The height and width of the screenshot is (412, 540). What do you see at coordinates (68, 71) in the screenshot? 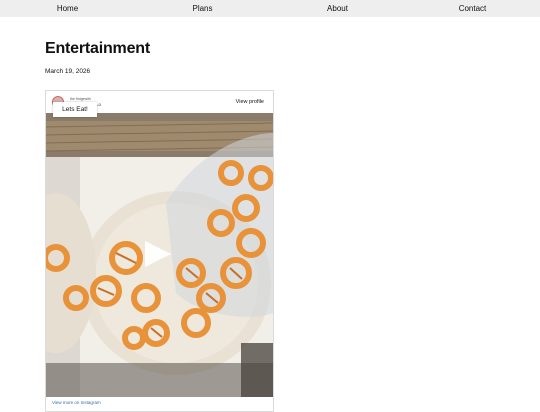
I see `post-date: March 19, 2026` at bounding box center [68, 71].